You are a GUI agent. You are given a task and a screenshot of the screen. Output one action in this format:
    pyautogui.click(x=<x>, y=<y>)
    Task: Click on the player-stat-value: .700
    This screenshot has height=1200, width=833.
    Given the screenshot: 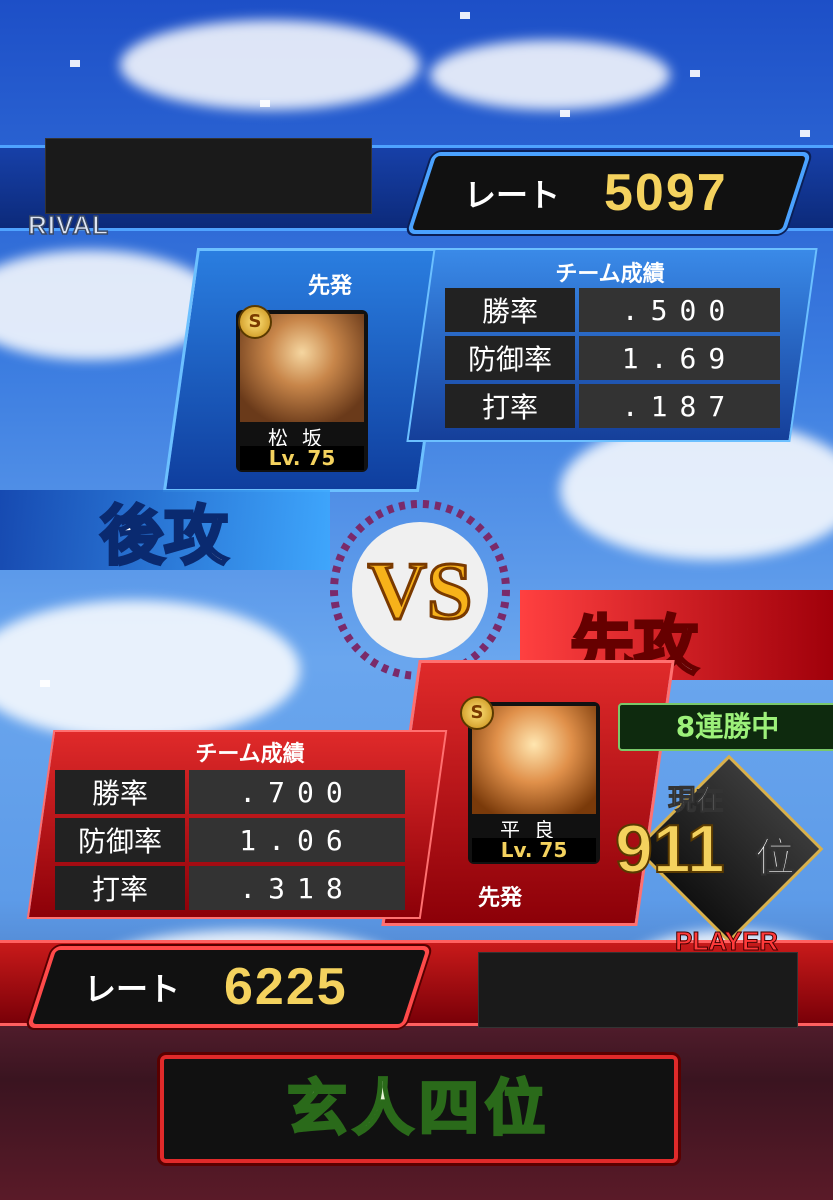 What is the action you would take?
    pyautogui.click(x=297, y=792)
    